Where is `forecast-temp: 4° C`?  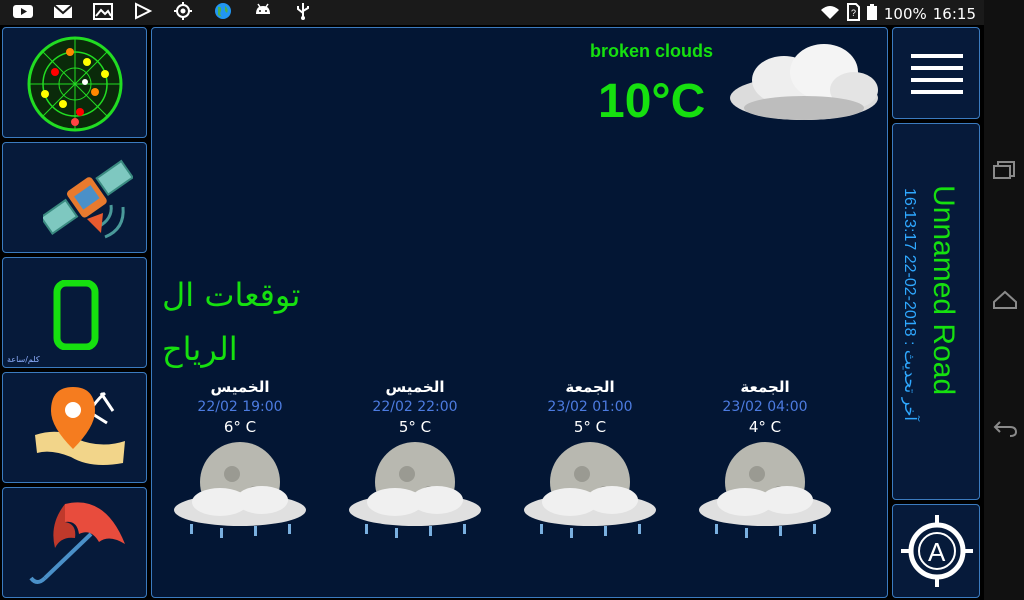
forecast-temp: 4° C is located at coordinates (765, 427).